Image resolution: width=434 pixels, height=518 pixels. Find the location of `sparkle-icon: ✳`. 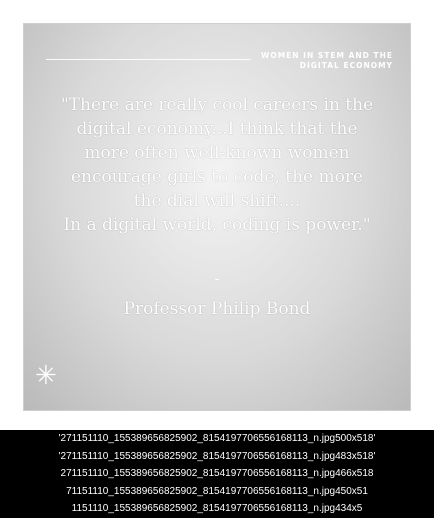

sparkle-icon: ✳ is located at coordinates (46, 376).